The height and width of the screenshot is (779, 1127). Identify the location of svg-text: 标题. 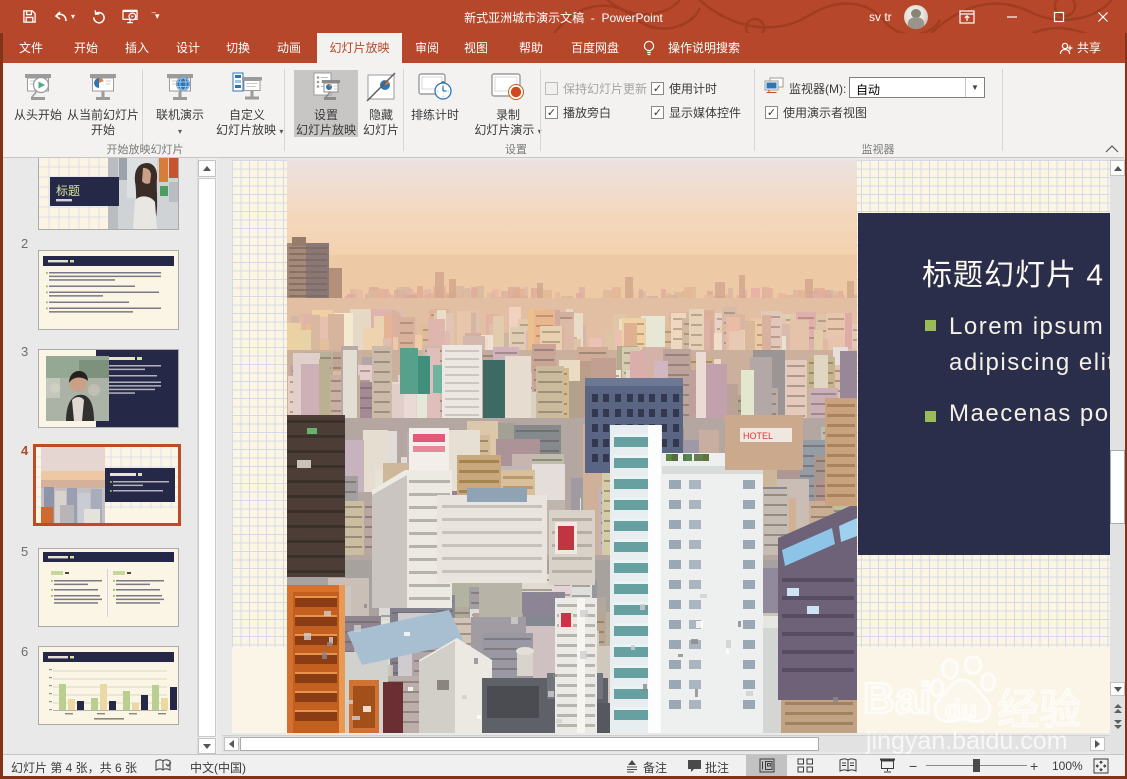
(68, 191).